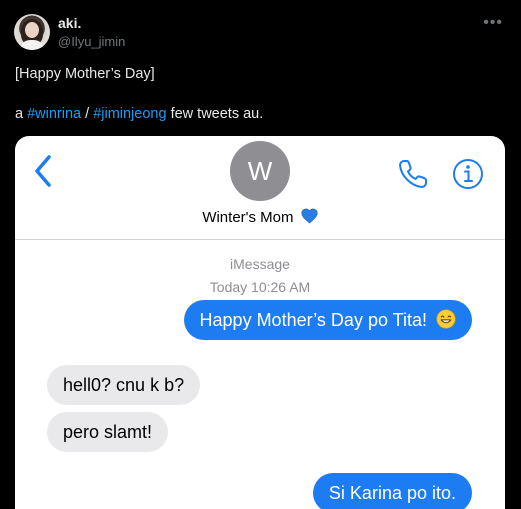 This screenshot has height=509, width=521. Describe the element at coordinates (248, 217) in the screenshot. I see `contact-name-text: Winter's Mom` at that location.